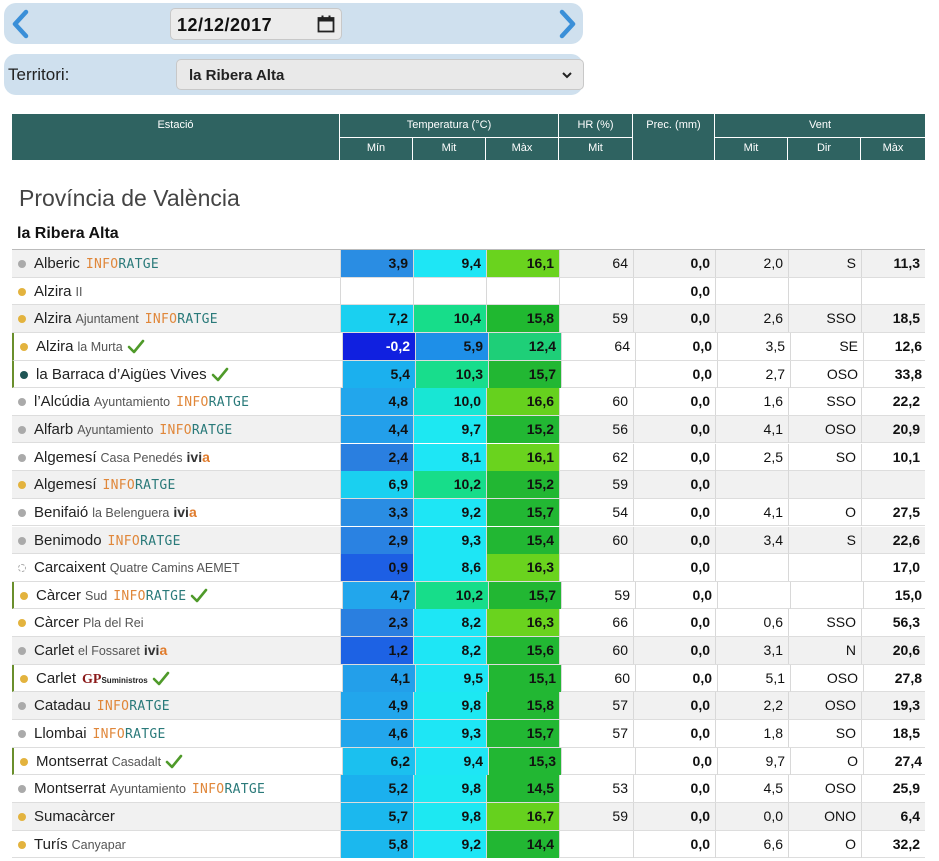  What do you see at coordinates (176, 844) in the screenshot?
I see `station-cell: Turís Canyapar` at bounding box center [176, 844].